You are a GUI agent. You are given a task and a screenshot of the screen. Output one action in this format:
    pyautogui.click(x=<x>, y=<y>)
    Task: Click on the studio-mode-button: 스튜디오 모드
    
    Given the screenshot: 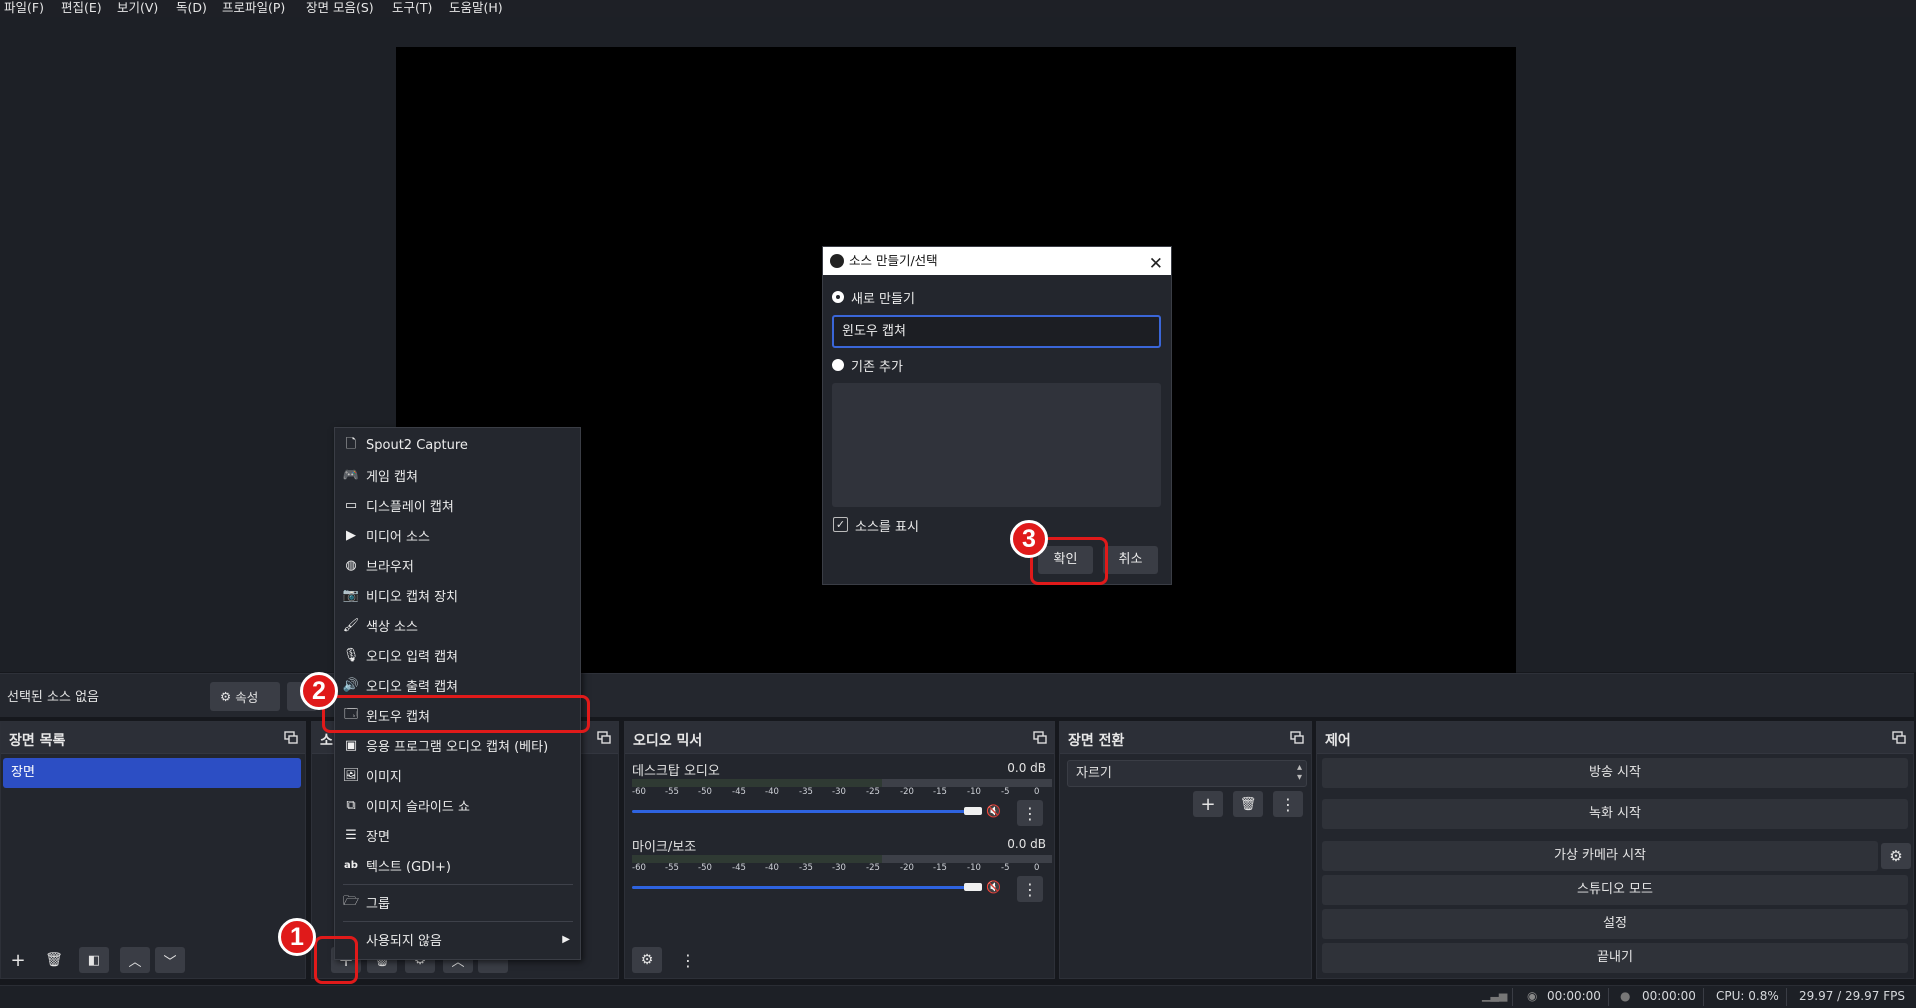 What is the action you would take?
    pyautogui.click(x=1615, y=890)
    